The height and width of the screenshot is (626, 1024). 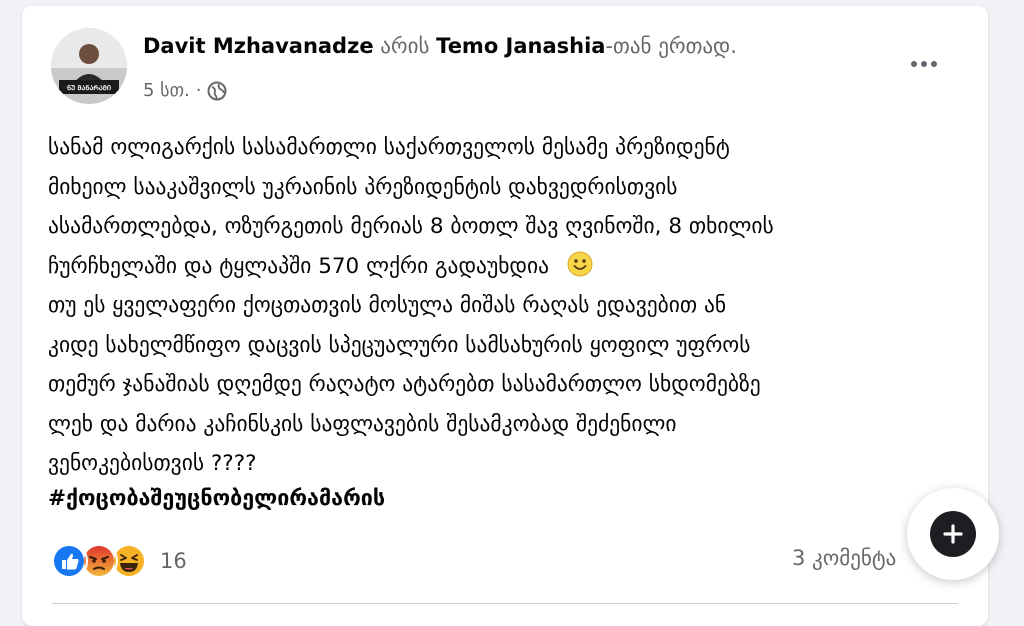 I want to click on plus-icon, so click(x=953, y=534).